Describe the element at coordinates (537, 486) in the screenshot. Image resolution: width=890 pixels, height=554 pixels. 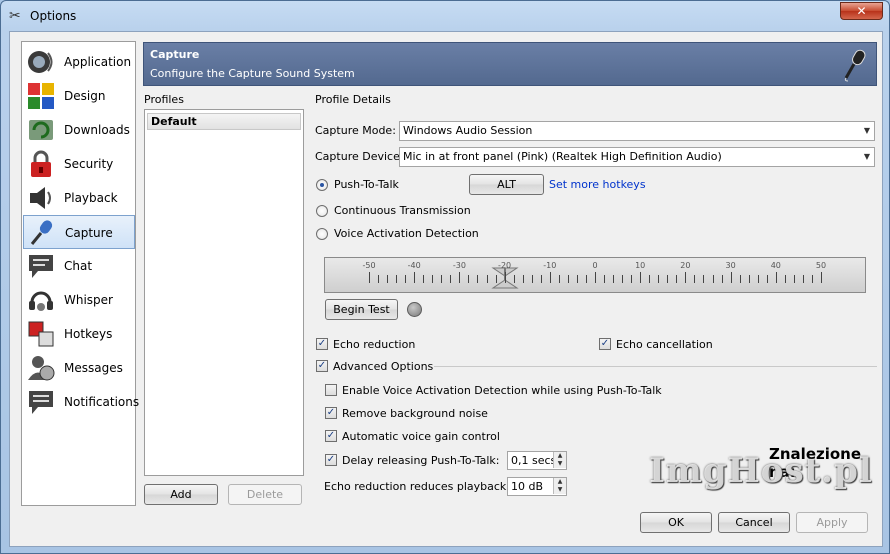
I see `echo-playback-spinbox: 10 dB ▲ ▼` at that location.